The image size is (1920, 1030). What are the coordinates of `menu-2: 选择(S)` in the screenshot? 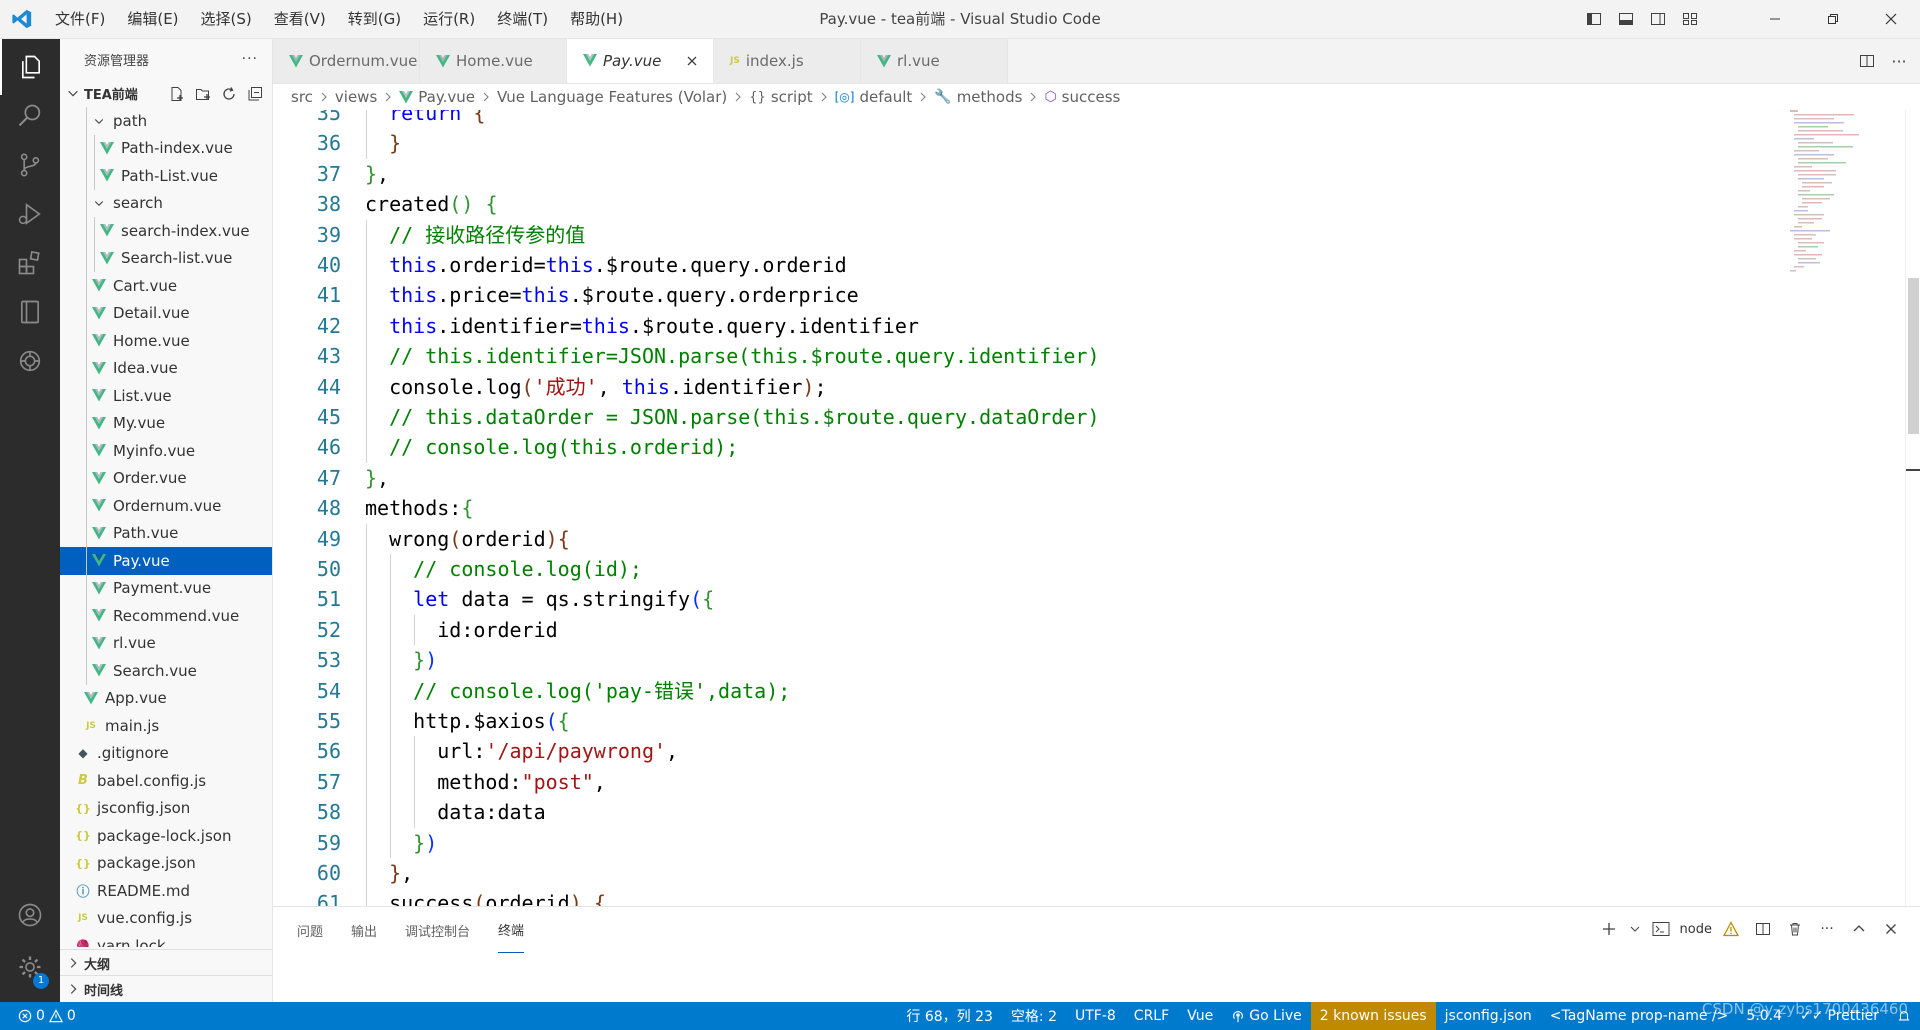 It's located at (226, 19).